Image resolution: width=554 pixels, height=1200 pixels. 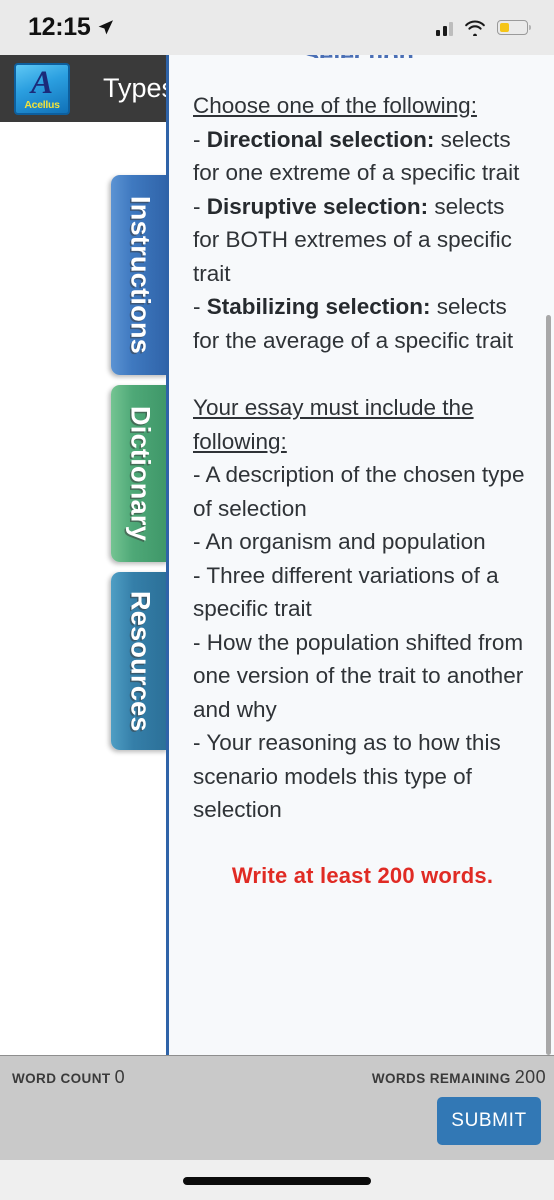 I want to click on word-count-display: WORD COUNT 0, so click(x=68, y=1077).